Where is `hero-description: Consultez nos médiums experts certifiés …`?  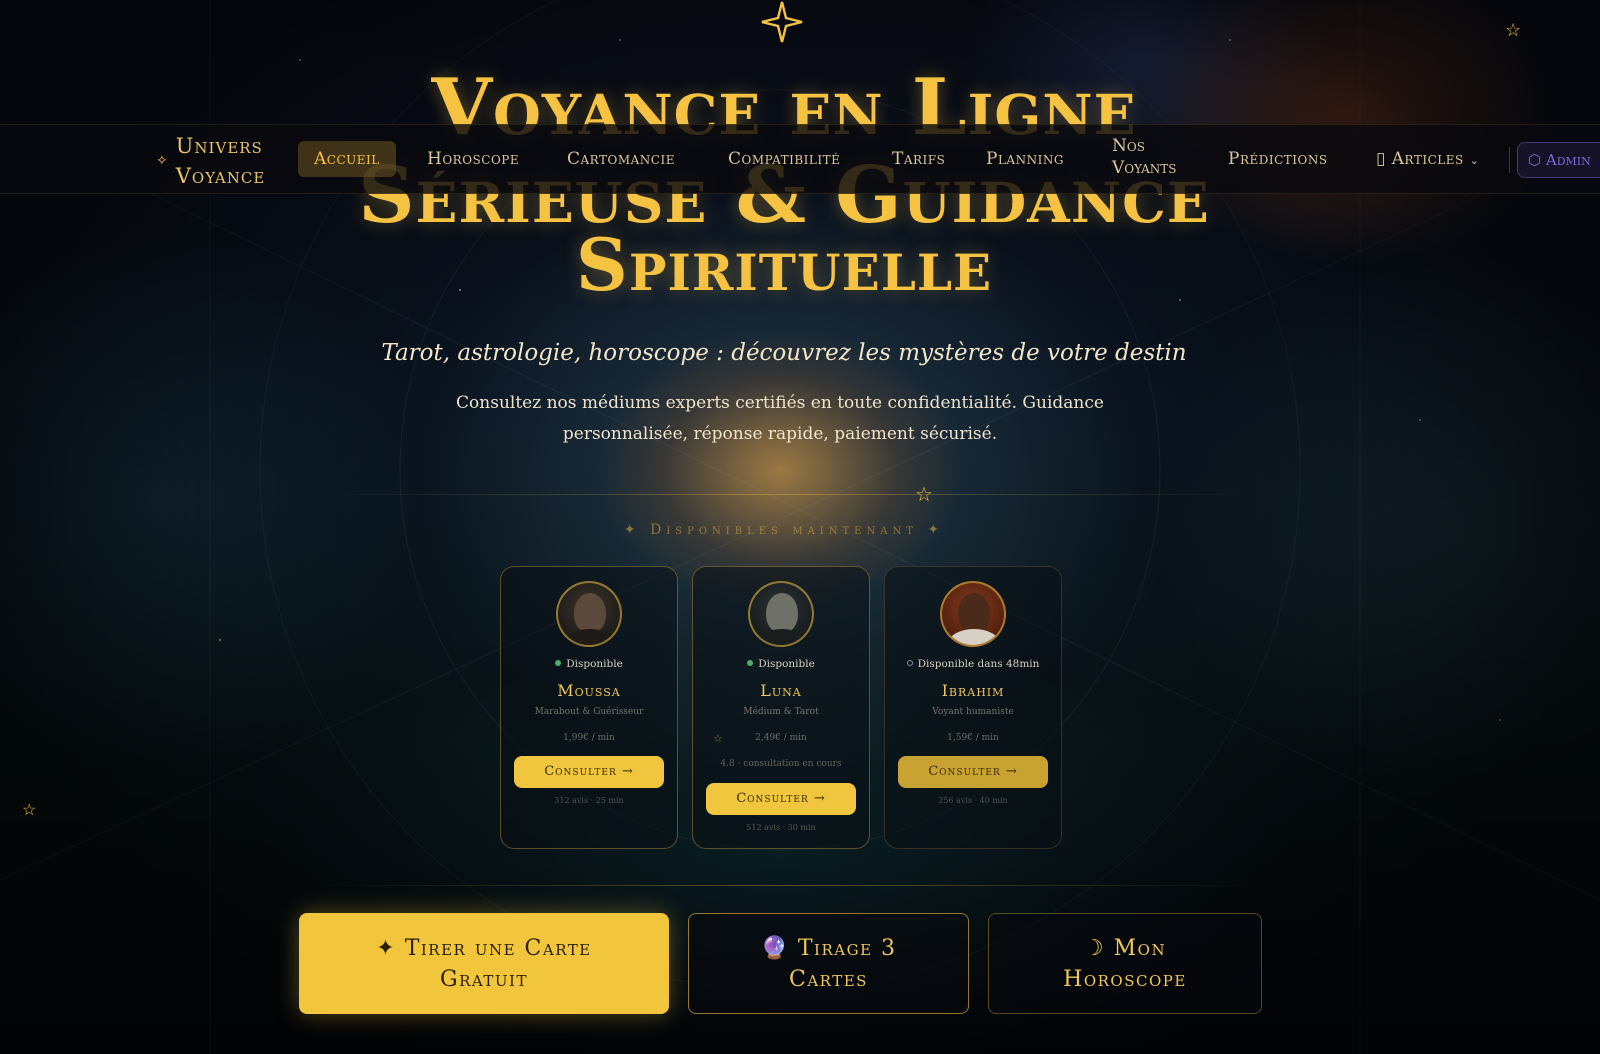 hero-description: Consultez nos médiums experts certifiés … is located at coordinates (780, 418).